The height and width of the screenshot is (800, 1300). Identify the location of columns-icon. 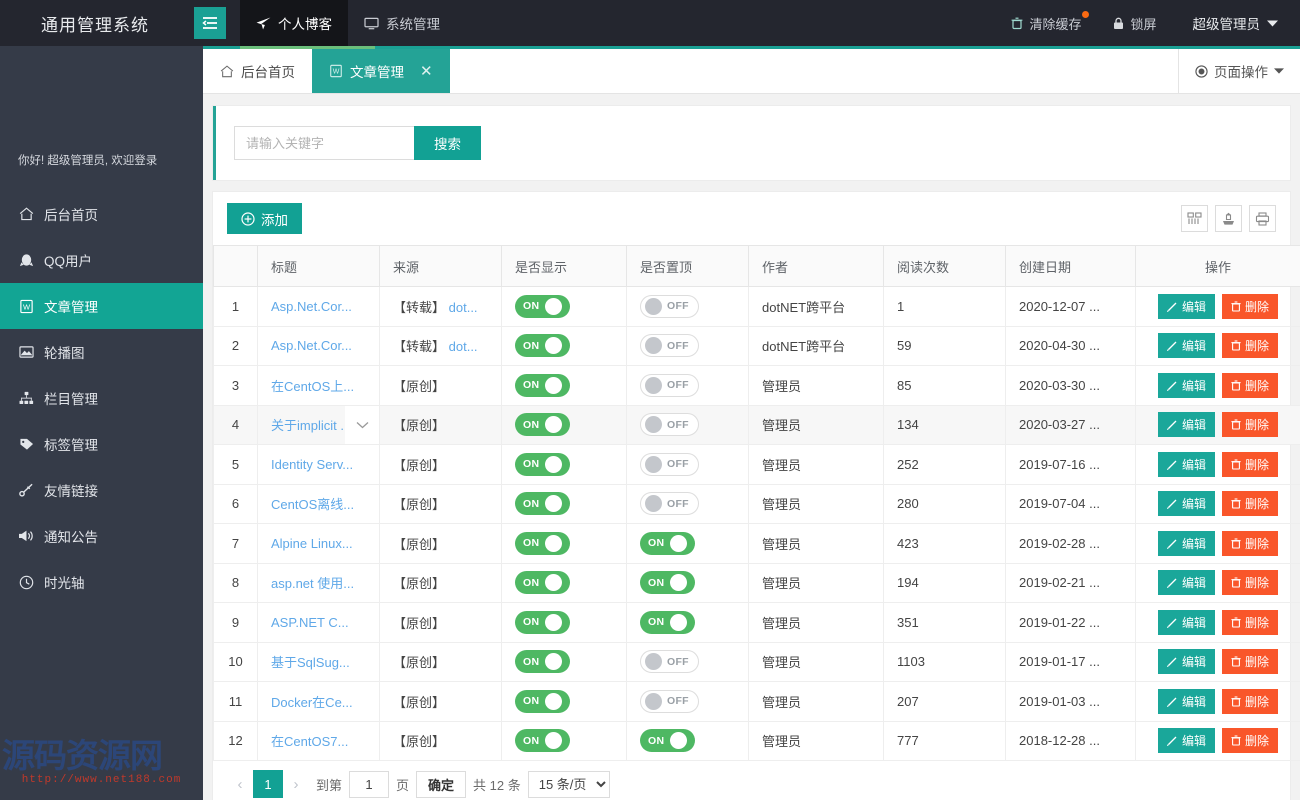
(1194, 218).